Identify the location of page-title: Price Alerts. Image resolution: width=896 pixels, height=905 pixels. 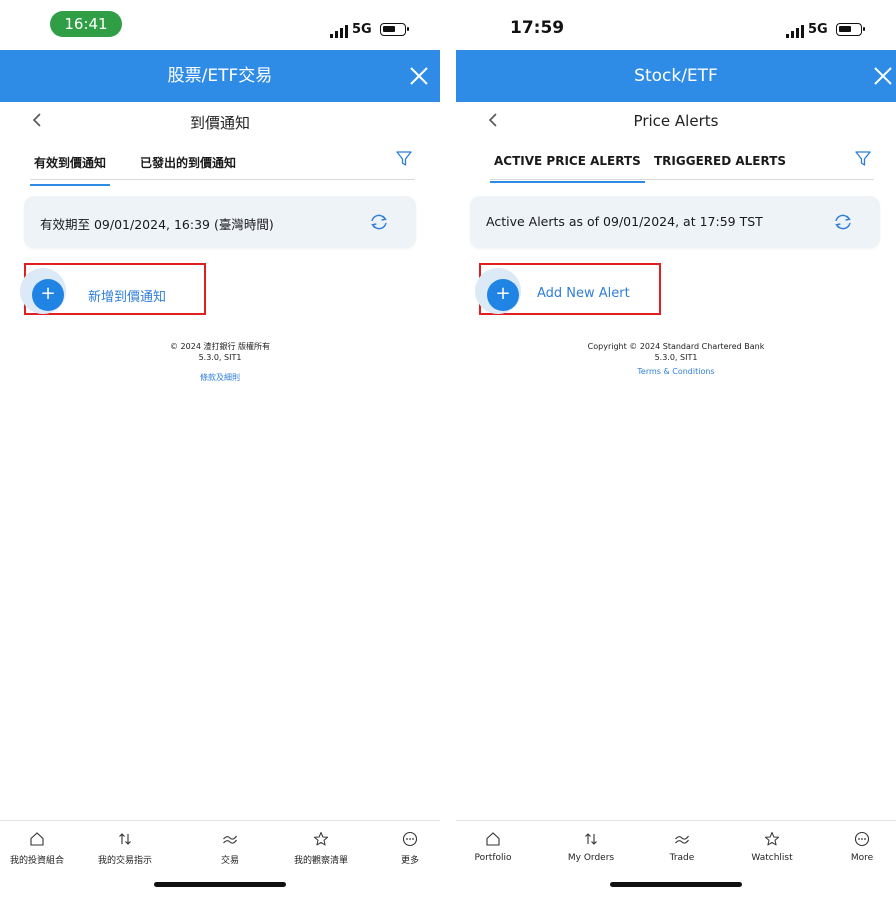
(676, 121).